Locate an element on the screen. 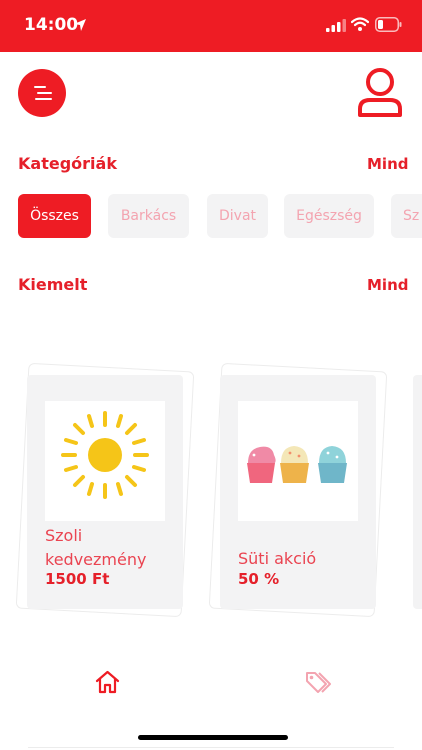 This screenshot has width=422, height=750. card-value: 50 % is located at coordinates (259, 579).